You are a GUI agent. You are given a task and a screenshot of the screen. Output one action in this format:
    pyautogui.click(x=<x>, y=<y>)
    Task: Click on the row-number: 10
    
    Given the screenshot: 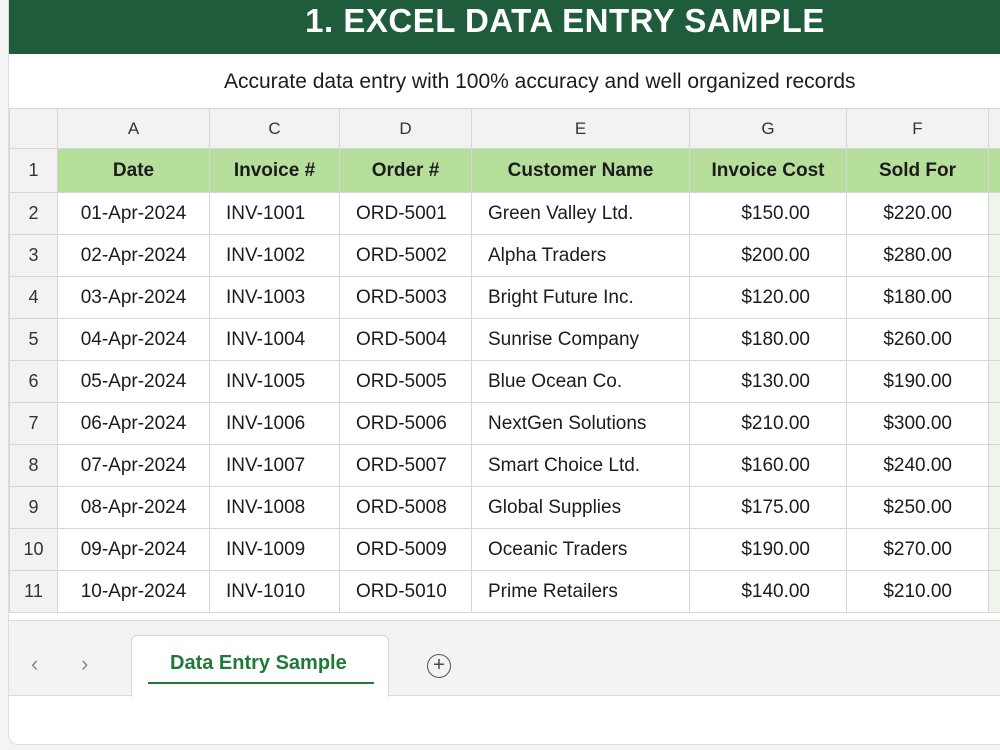 What is the action you would take?
    pyautogui.click(x=33, y=549)
    